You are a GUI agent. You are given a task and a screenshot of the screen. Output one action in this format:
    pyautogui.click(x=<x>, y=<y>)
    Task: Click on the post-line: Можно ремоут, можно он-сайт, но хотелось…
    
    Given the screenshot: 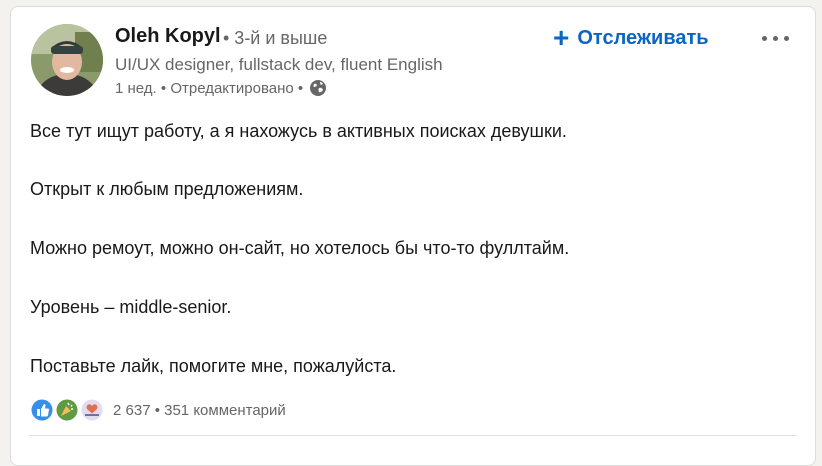 What is the action you would take?
    pyautogui.click(x=300, y=248)
    